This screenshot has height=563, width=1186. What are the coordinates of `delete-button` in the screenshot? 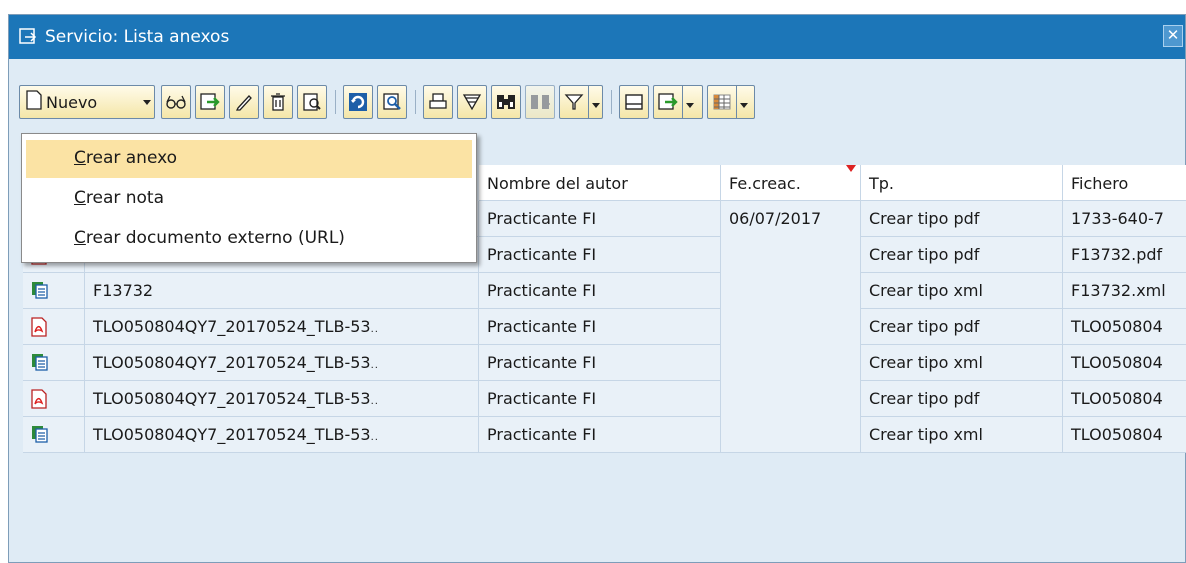 It's located at (278, 102).